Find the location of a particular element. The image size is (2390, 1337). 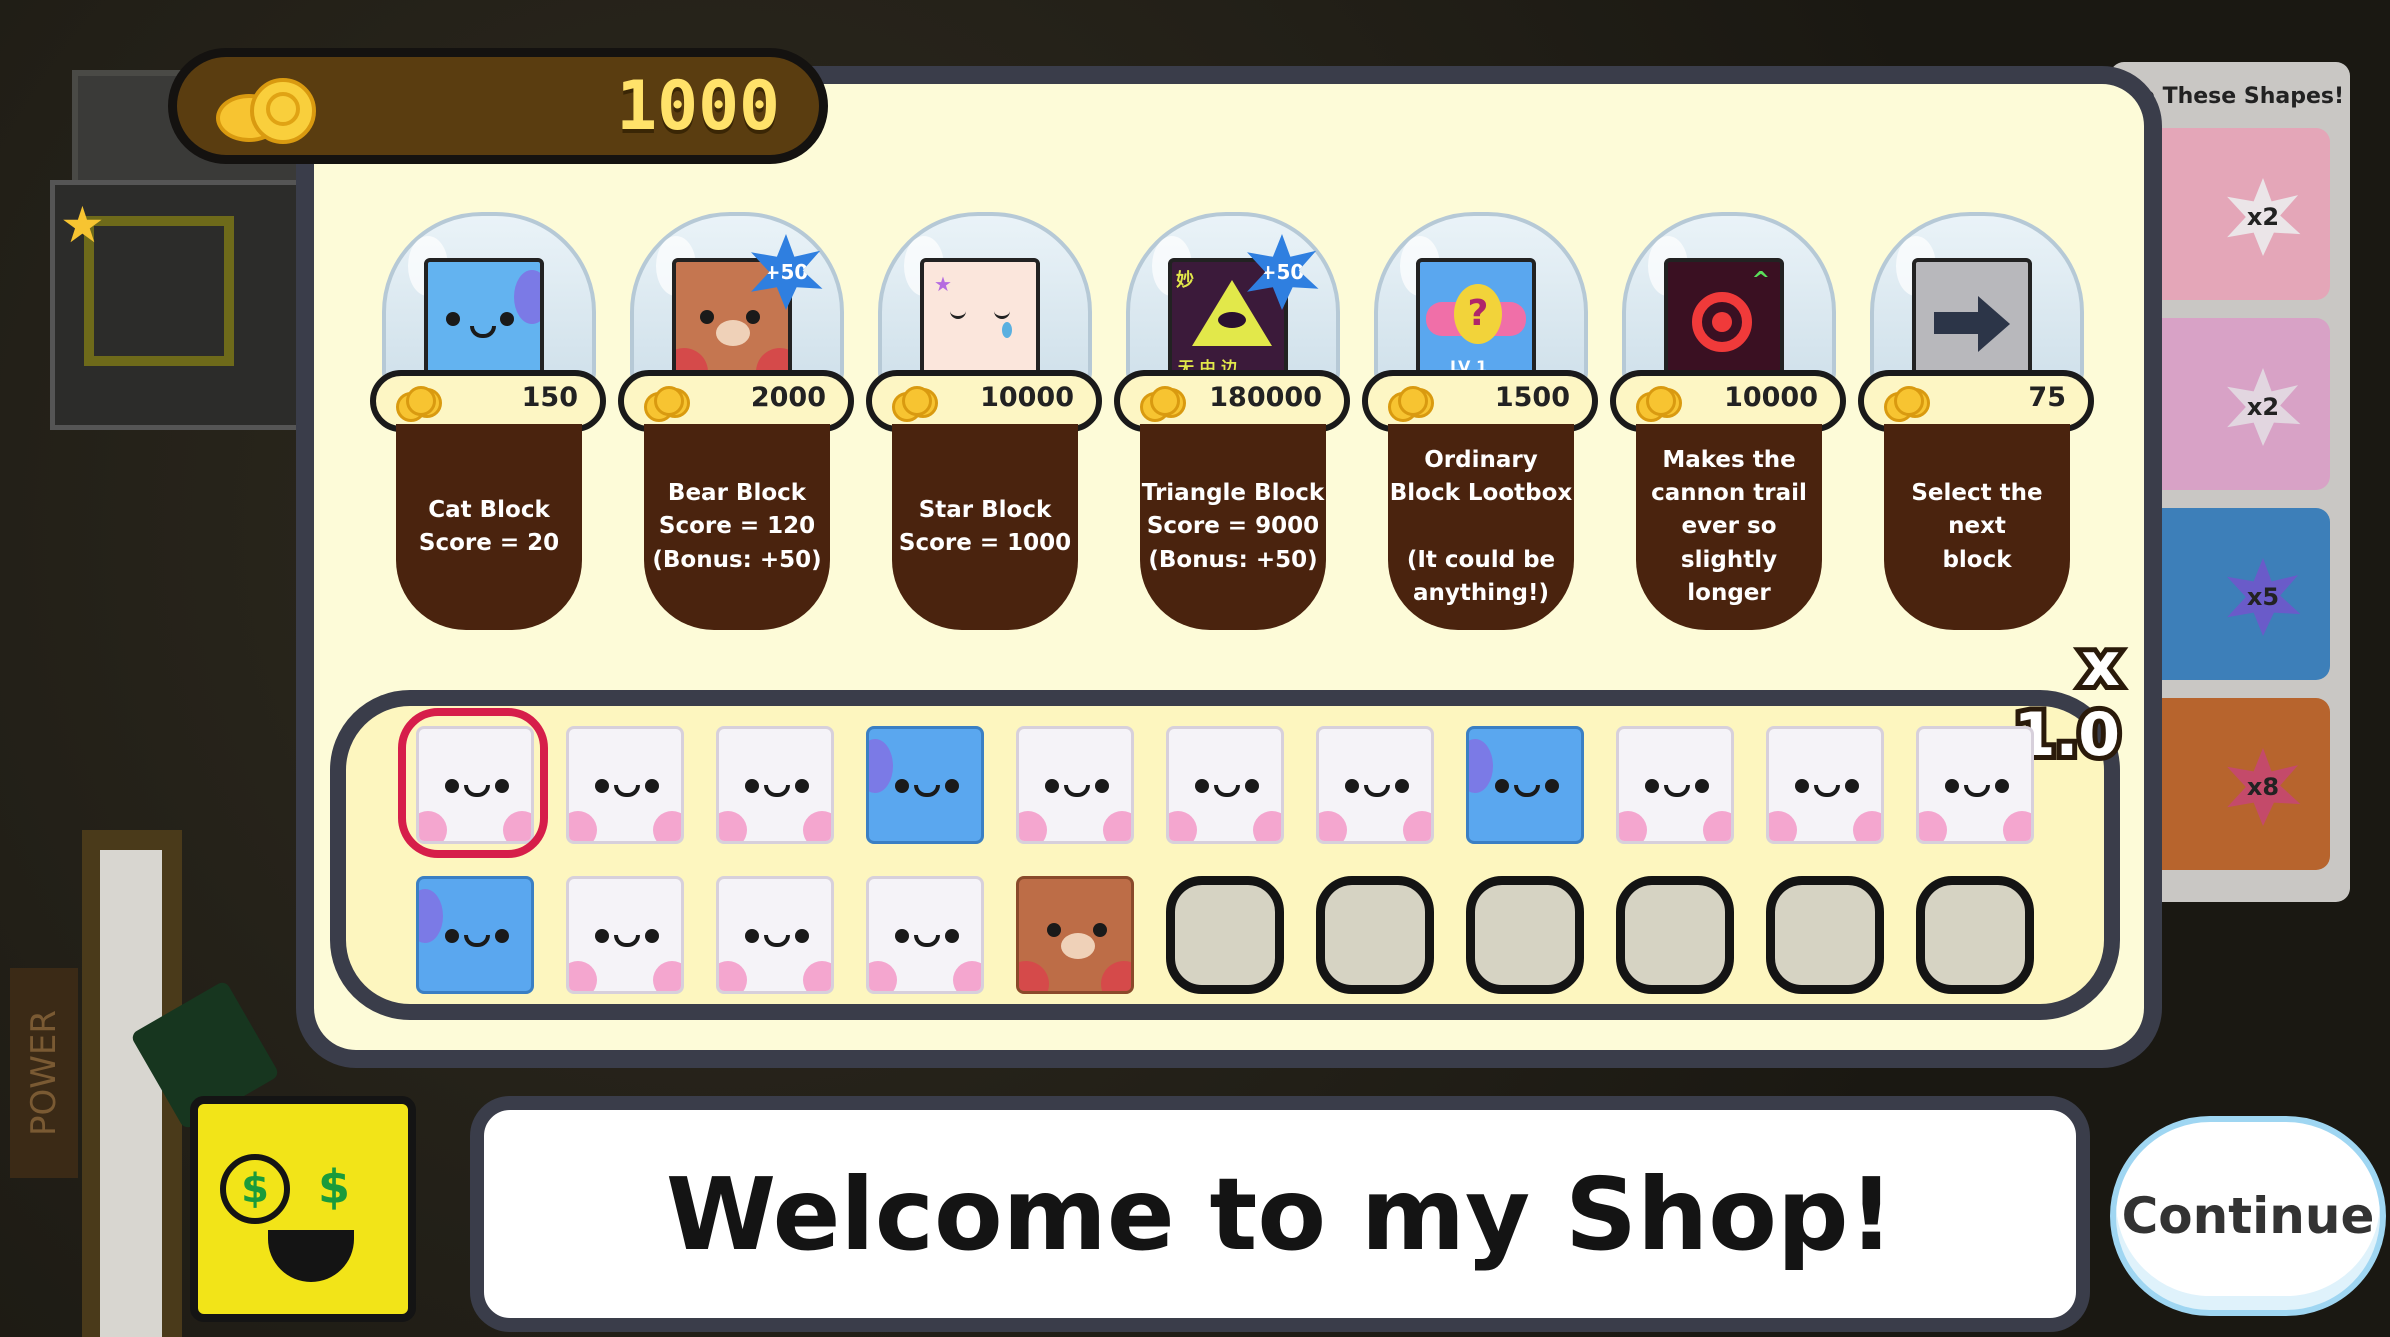

price-value: 1500 is located at coordinates (1532, 397).